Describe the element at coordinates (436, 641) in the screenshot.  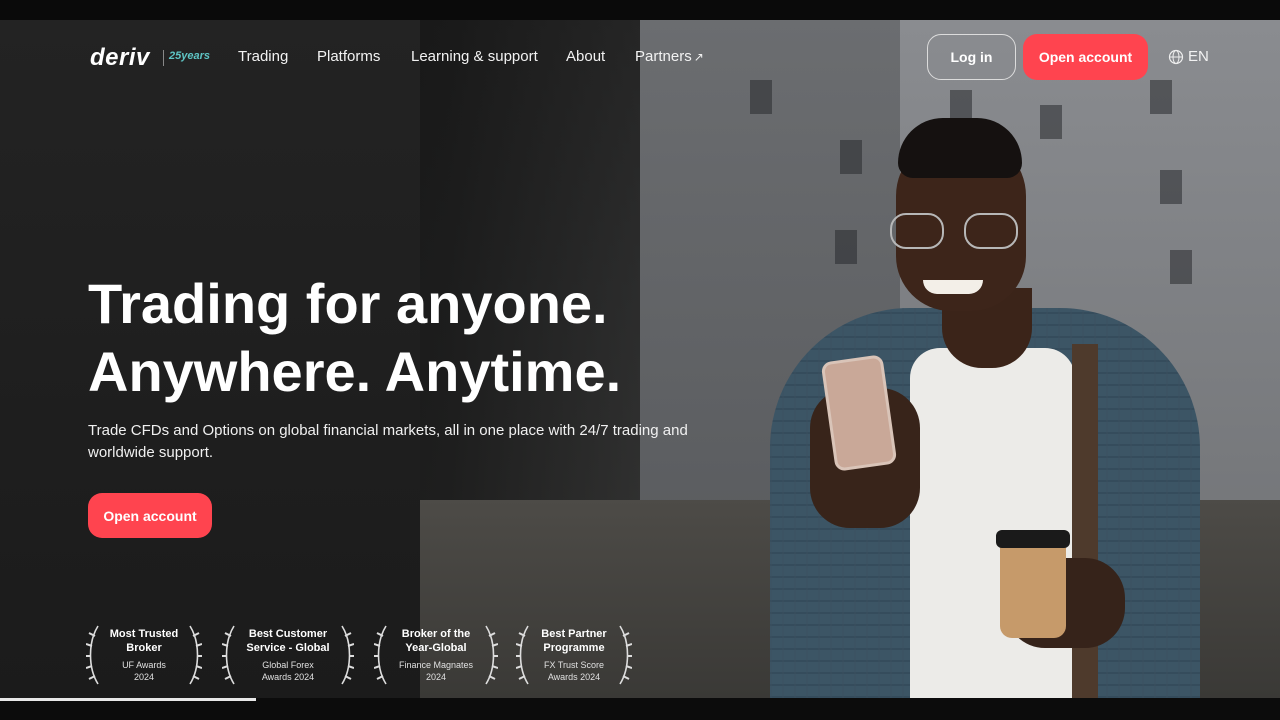
I see `award-title: Broker of the Year-Global` at that location.